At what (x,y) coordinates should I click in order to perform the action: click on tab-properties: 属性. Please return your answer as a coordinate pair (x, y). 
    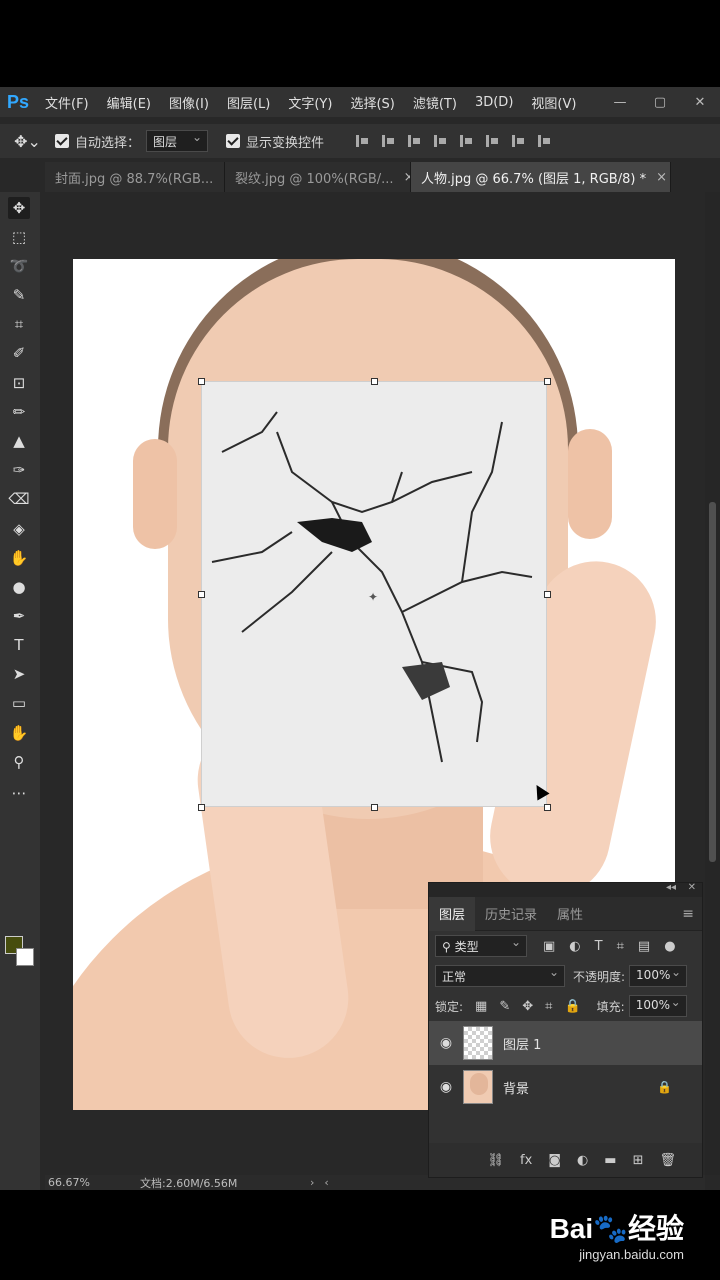
    Looking at the image, I should click on (570, 914).